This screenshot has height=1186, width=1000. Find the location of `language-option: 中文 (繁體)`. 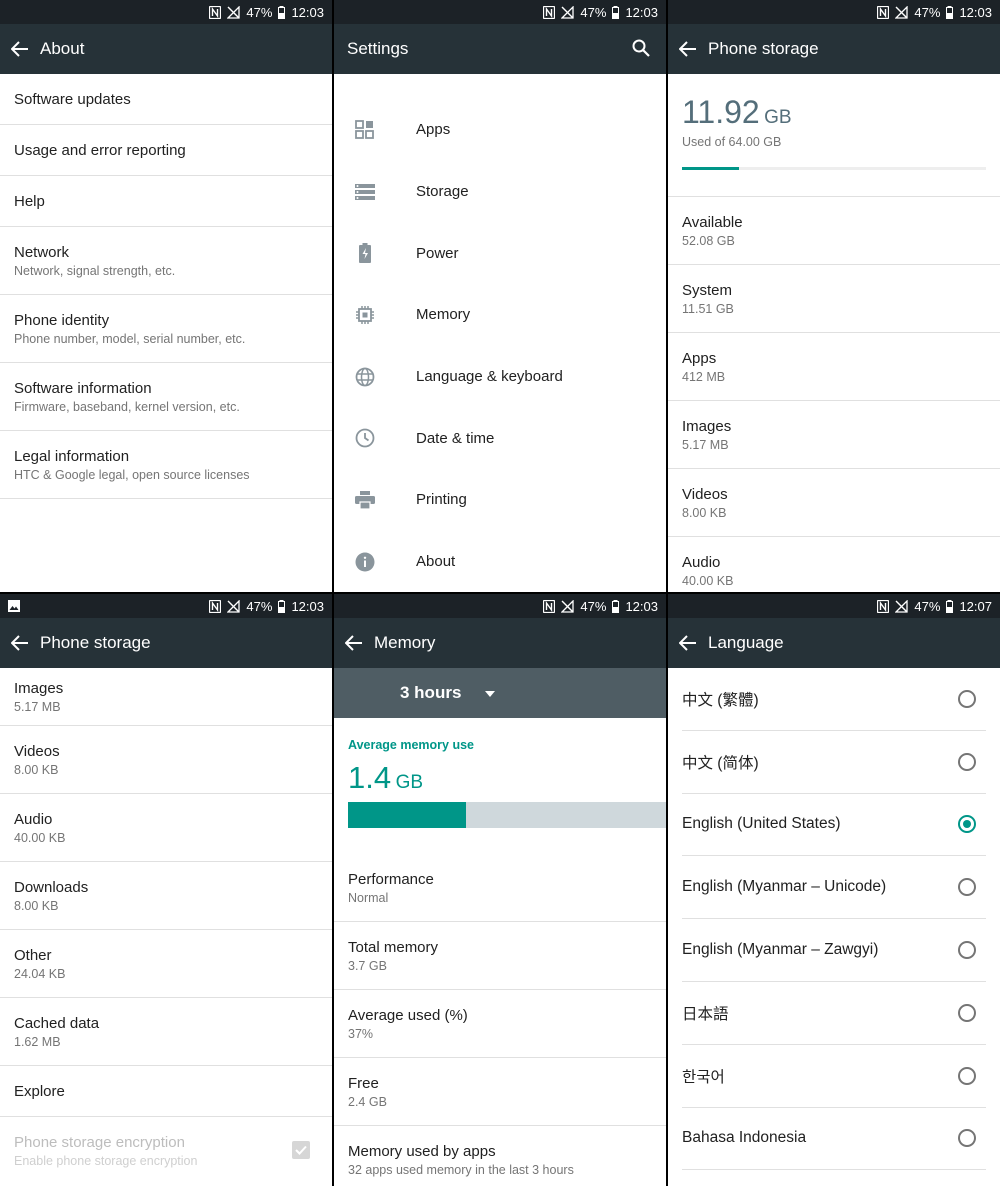

language-option: 中文 (繁體) is located at coordinates (834, 699).